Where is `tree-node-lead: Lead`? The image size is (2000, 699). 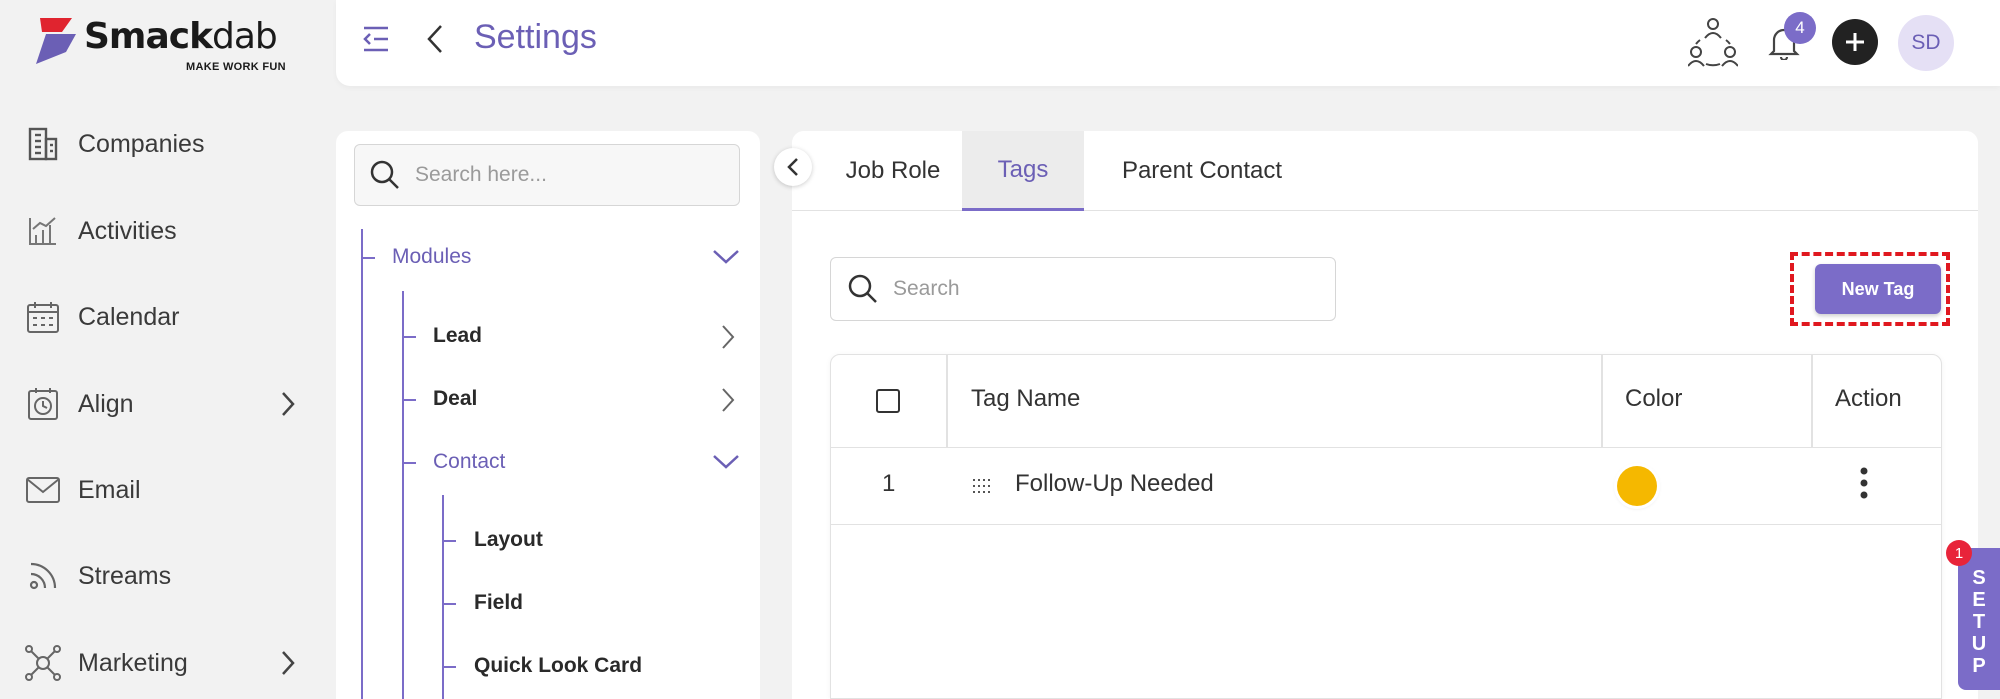 tree-node-lead: Lead is located at coordinates (457, 336).